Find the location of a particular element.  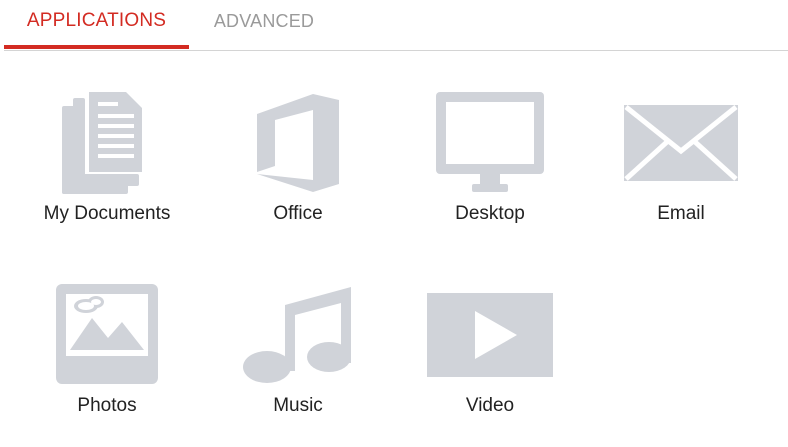

app-photos: Photos is located at coordinates (107, 355).